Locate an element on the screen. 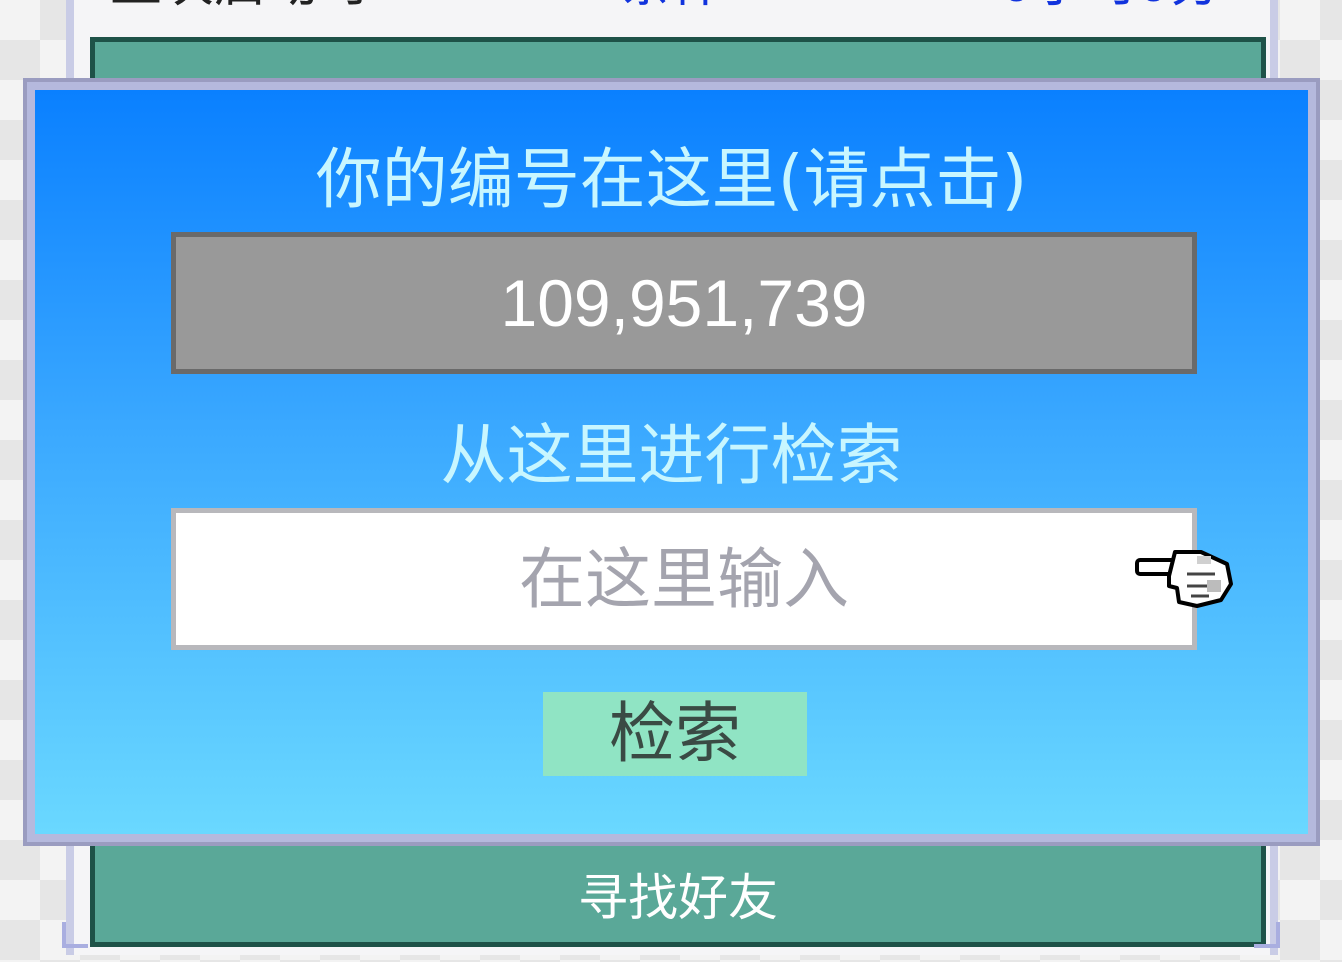 This screenshot has height=962, width=1342. last-launch-row: 上次启动时 条件 0小时0分 is located at coordinates (672, 17).